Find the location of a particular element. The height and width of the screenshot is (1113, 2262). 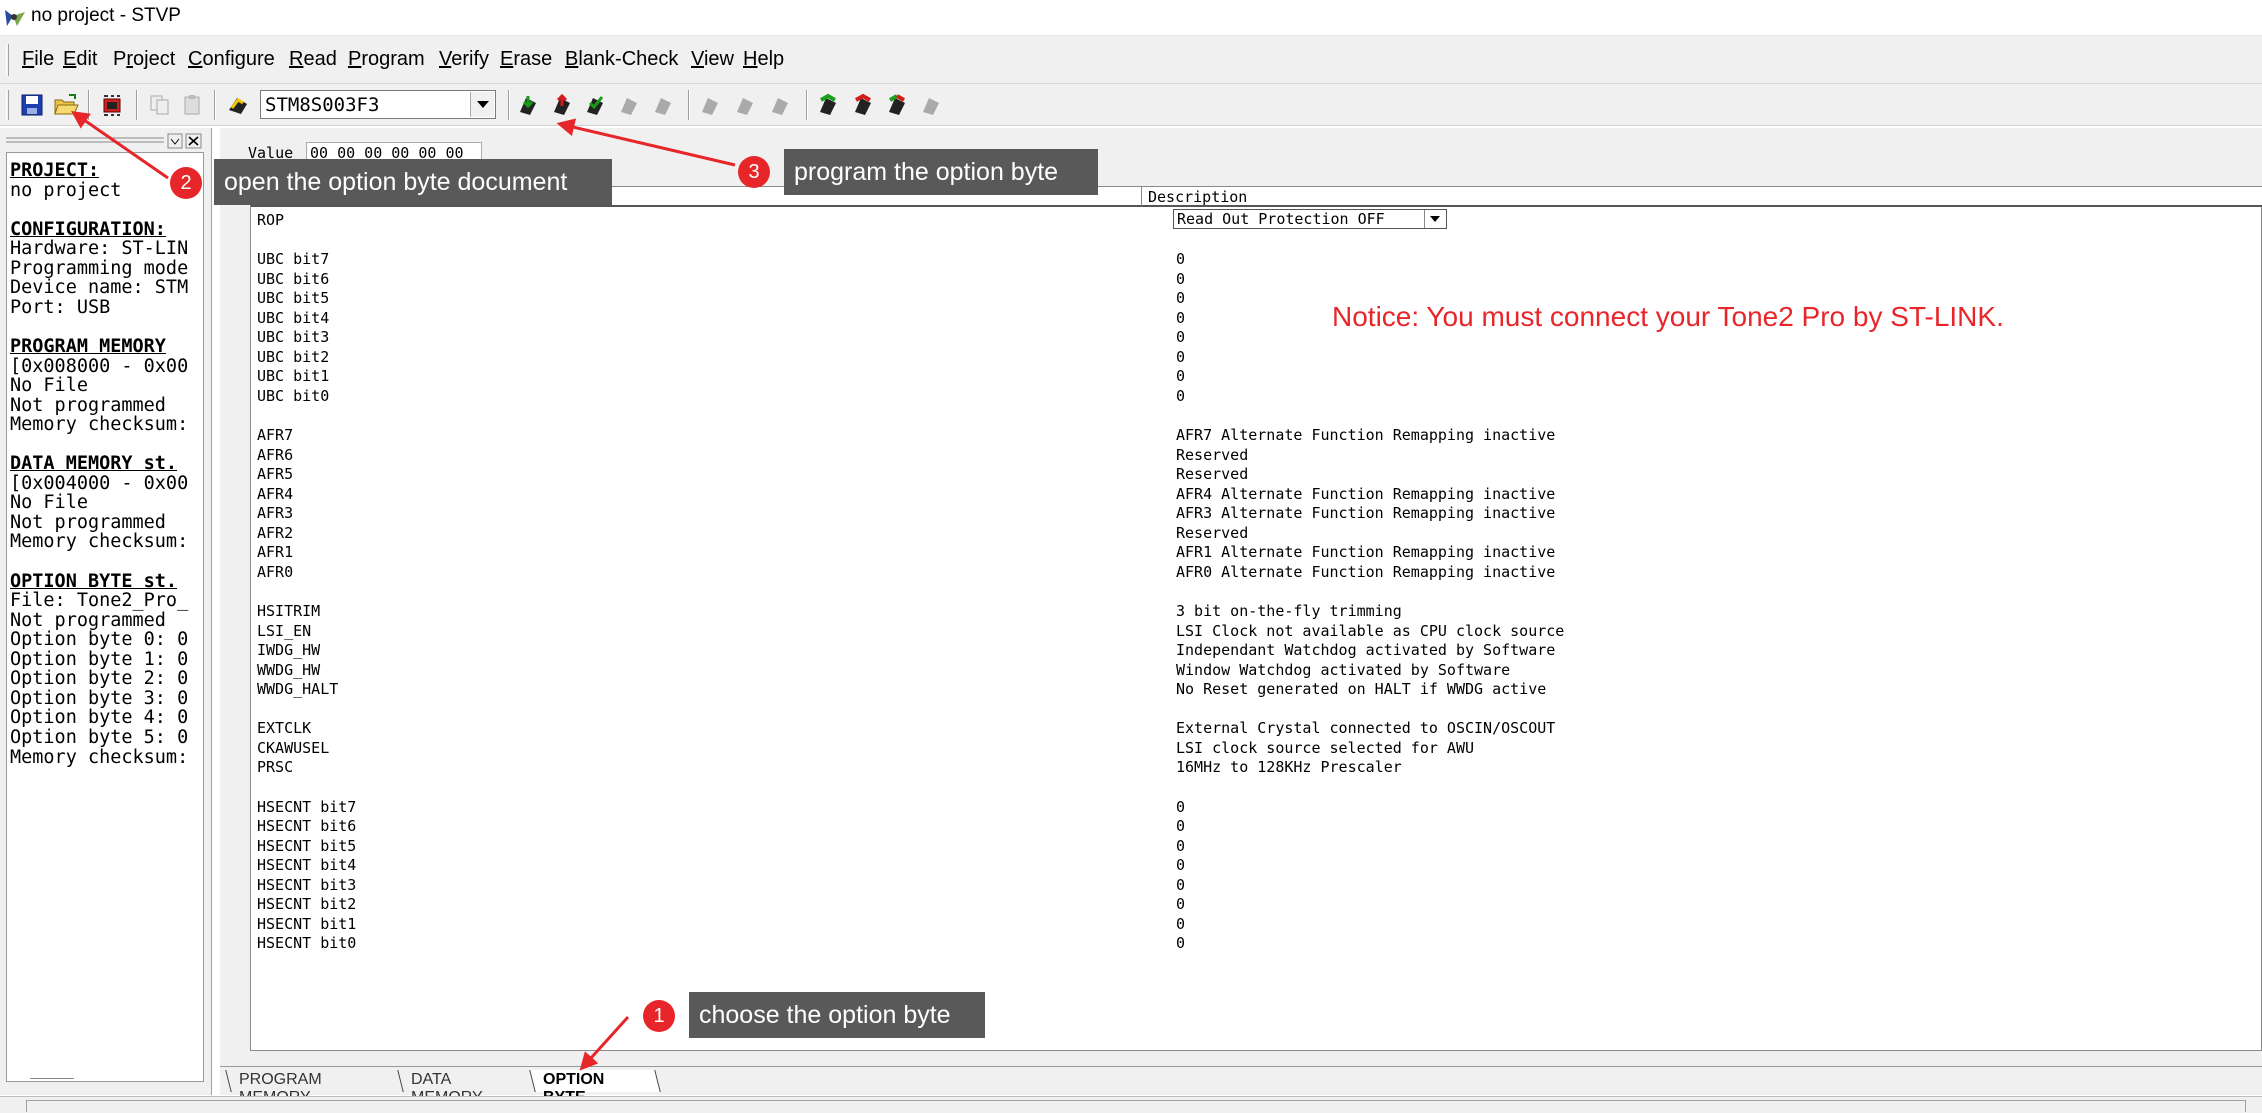

option-name-cell: WWDG_HW is located at coordinates (288, 670).